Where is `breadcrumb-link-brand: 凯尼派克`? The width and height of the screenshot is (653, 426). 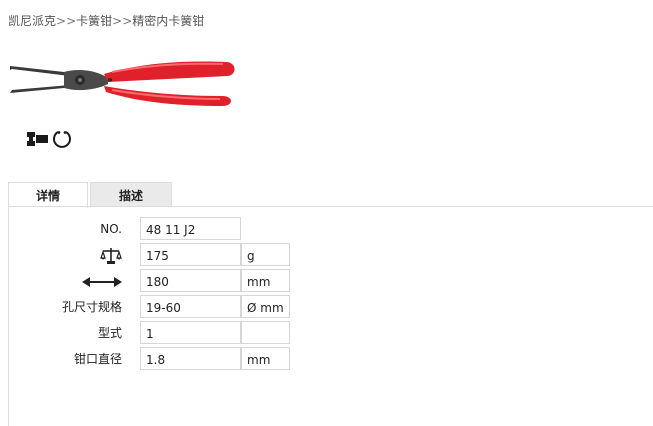 breadcrumb-link-brand: 凯尼派克 is located at coordinates (32, 21).